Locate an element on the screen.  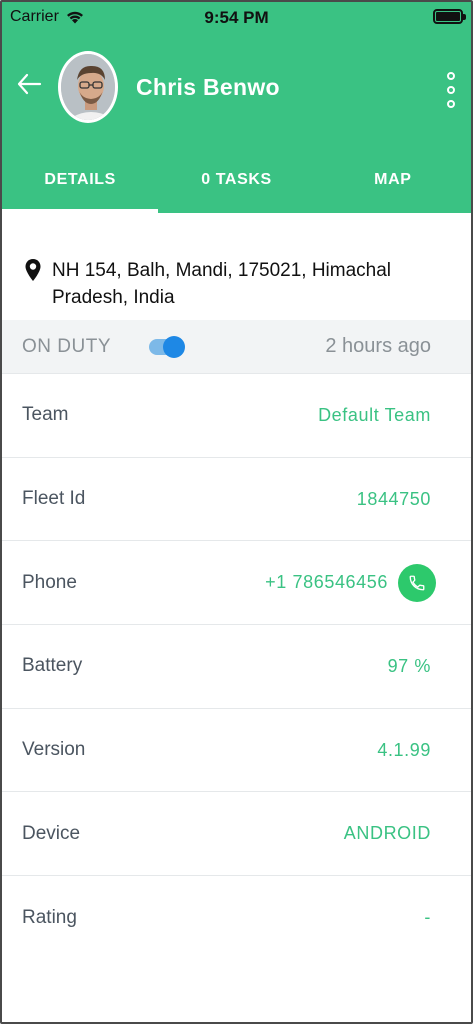
location-pin-icon is located at coordinates (33, 270).